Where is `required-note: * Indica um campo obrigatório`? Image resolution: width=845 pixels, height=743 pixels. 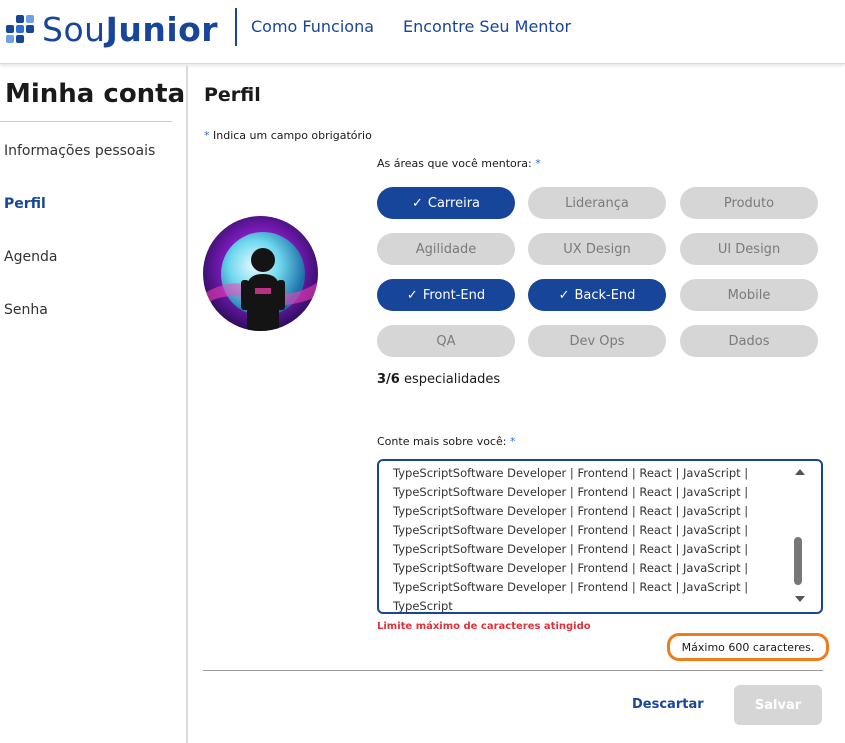 required-note: * Indica um campo obrigatório is located at coordinates (288, 135).